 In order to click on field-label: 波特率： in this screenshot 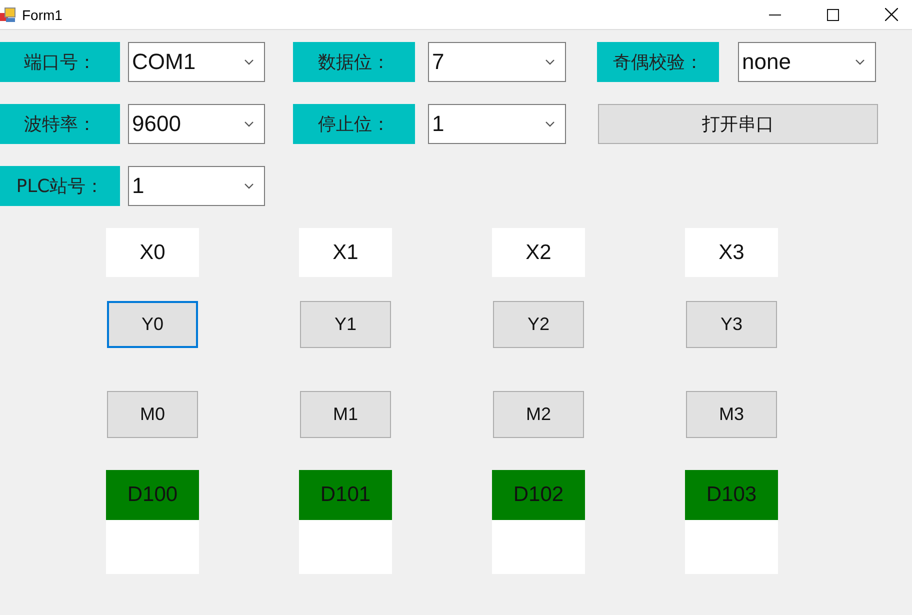, I will do `click(60, 124)`.